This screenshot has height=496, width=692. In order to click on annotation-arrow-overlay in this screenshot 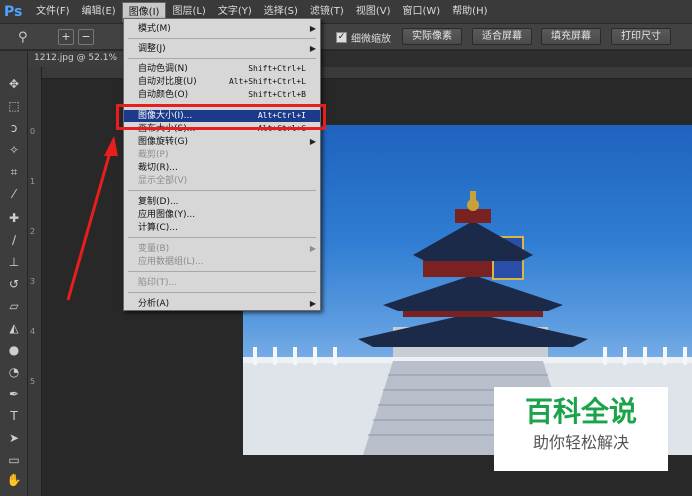, I will do `click(92, 218)`.